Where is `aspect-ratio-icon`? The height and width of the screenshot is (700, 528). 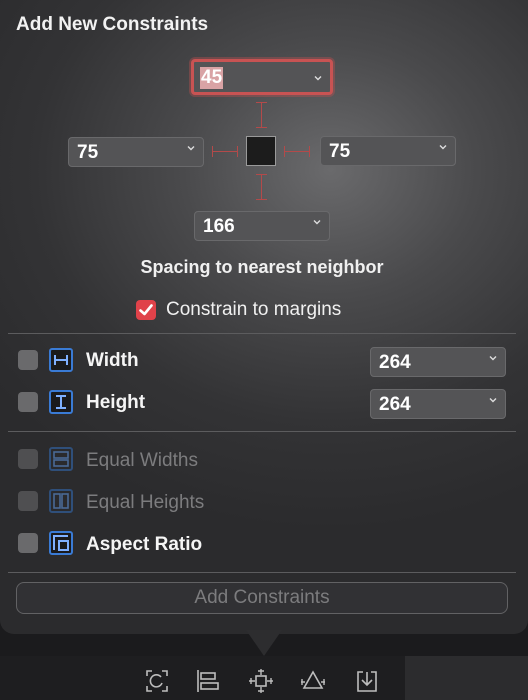 aspect-ratio-icon is located at coordinates (61, 543).